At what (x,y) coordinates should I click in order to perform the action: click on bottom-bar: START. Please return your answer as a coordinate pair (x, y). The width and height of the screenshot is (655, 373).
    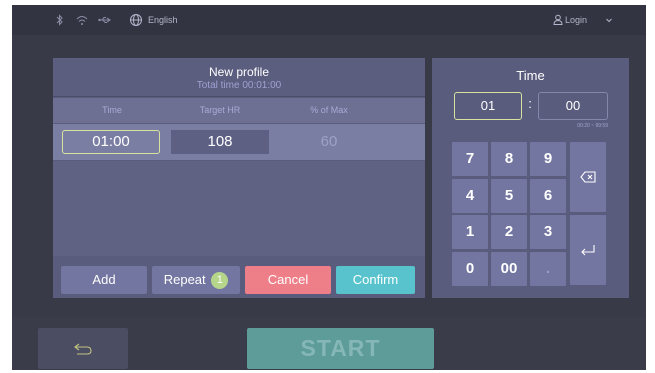
    Looking at the image, I should click on (329, 343).